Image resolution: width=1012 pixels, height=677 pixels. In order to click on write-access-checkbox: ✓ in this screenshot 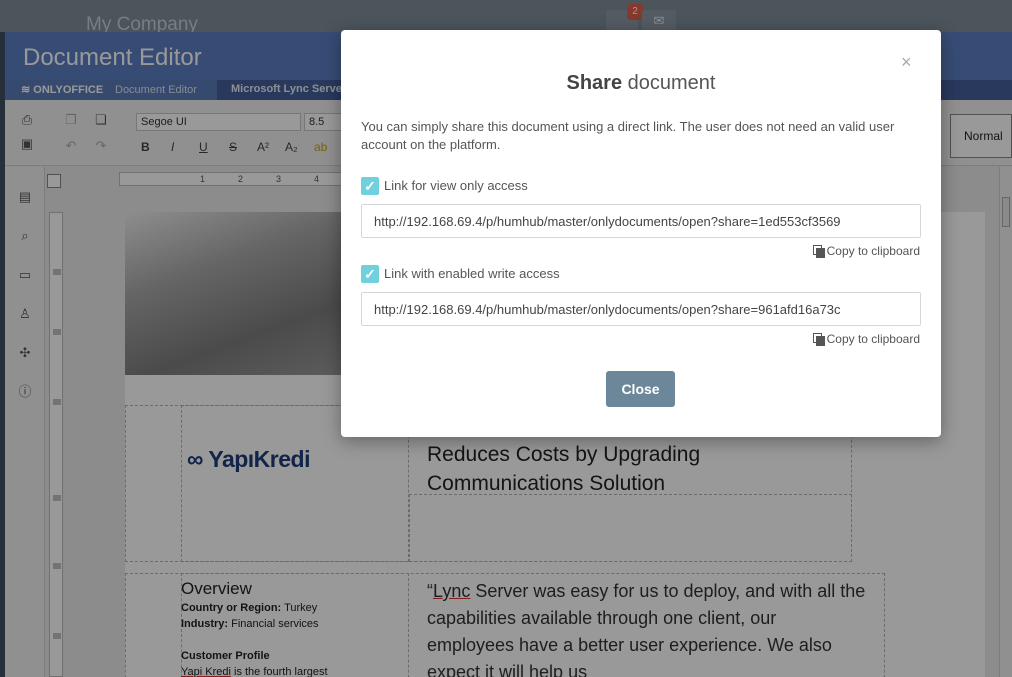, I will do `click(370, 274)`.